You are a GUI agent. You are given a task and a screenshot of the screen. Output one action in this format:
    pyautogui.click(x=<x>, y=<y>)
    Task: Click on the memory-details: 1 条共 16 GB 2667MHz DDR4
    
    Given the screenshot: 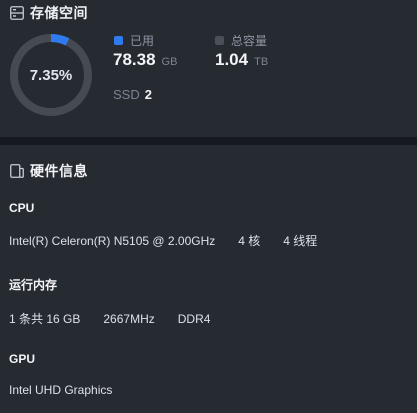 What is the action you would take?
    pyautogui.click(x=109, y=318)
    